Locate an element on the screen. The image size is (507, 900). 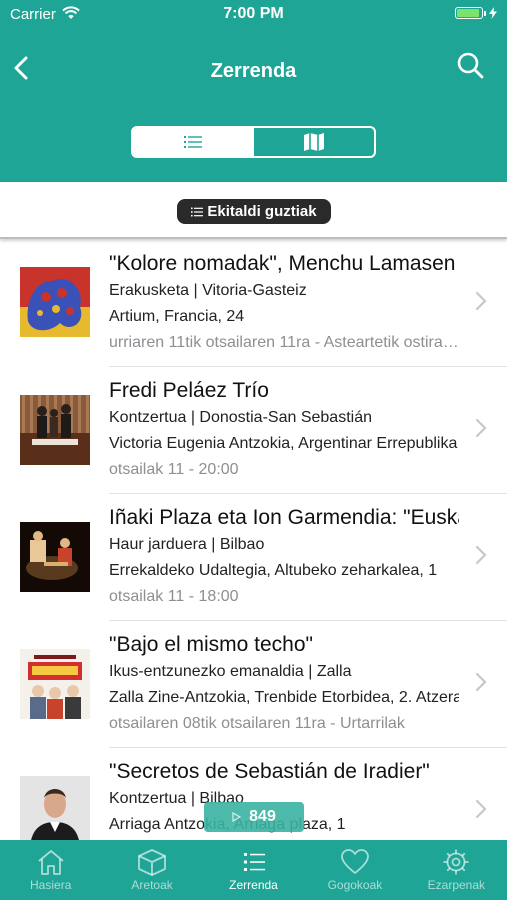
event-title: "Secretos de Sebastián de Iradier" is located at coordinates (269, 771).